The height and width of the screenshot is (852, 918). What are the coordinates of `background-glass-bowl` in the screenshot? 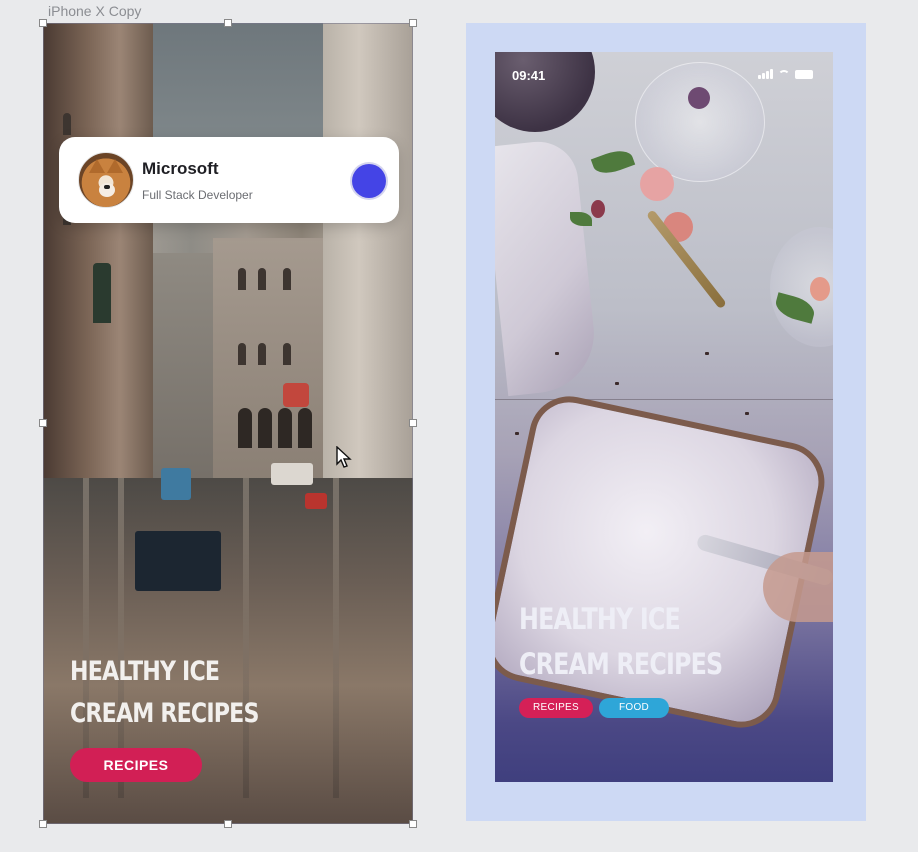 It's located at (700, 122).